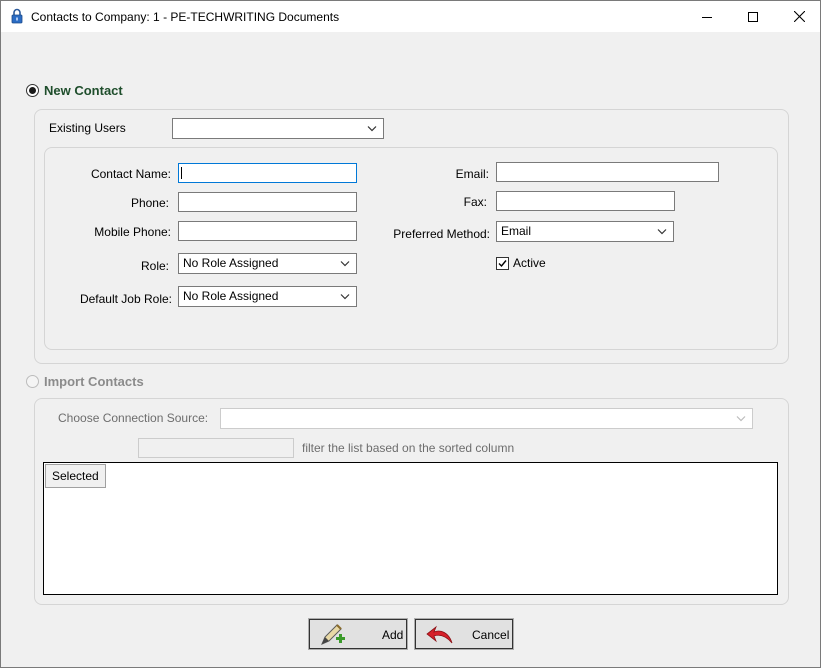 The width and height of the screenshot is (821, 668). What do you see at coordinates (83, 90) in the screenshot?
I see `new-contact-label: New Contact` at bounding box center [83, 90].